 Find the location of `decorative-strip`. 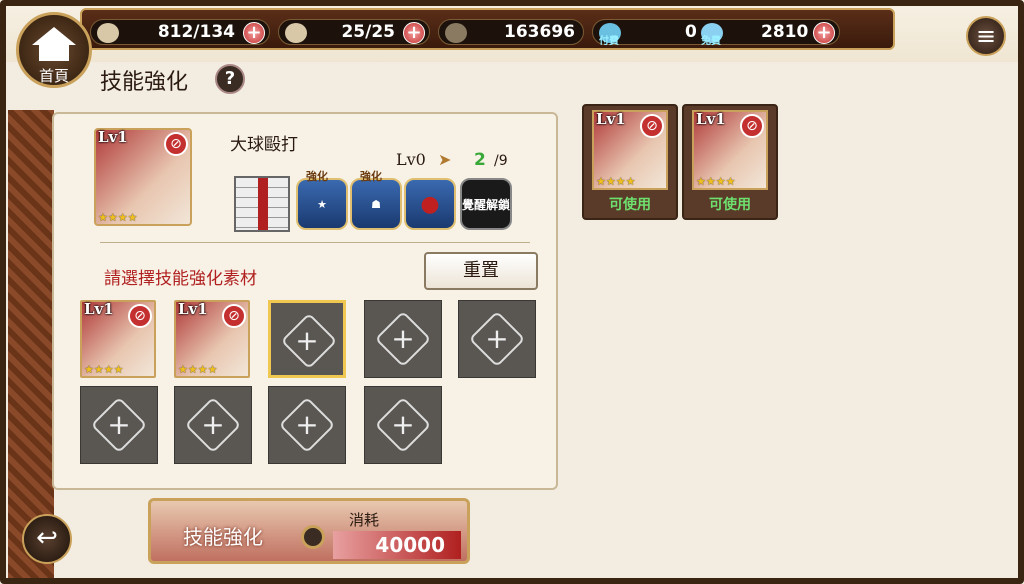

decorative-strip is located at coordinates (31, 345).